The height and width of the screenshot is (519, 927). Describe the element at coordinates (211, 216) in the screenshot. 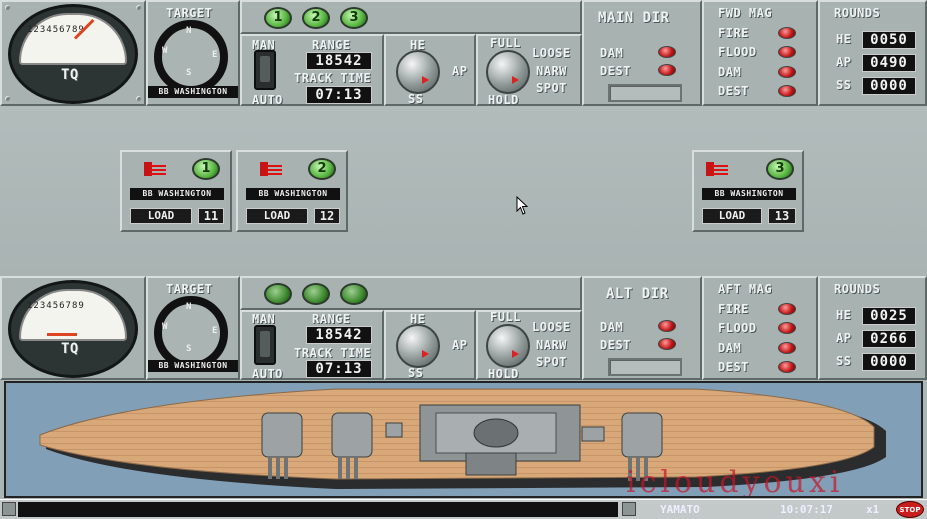

I see `turret-load-value: 11` at that location.